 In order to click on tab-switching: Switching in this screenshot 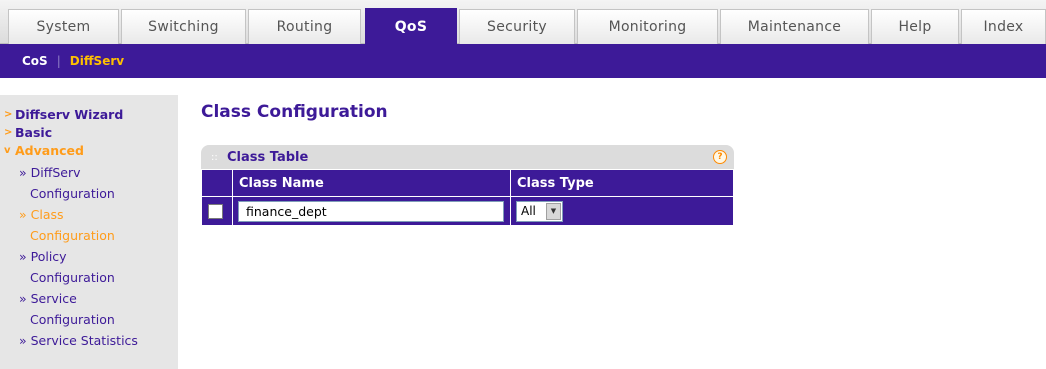, I will do `click(183, 26)`.